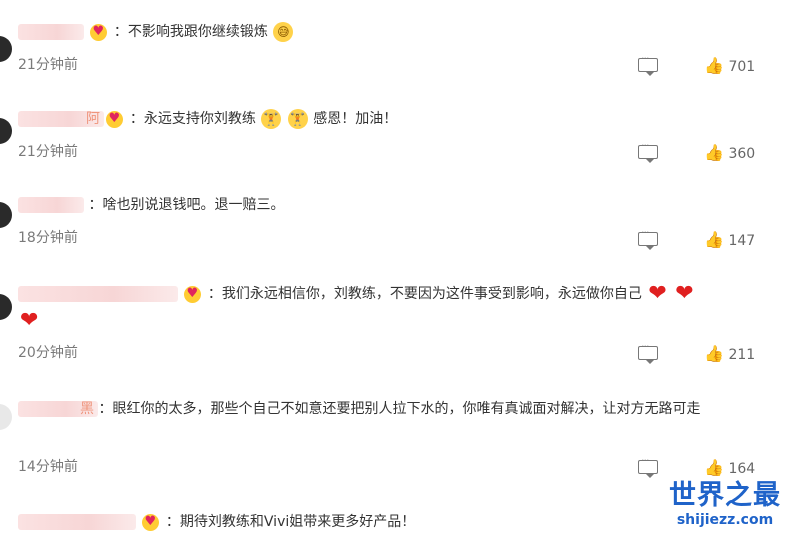 Image resolution: width=791 pixels, height=539 pixels. I want to click on like-button: 👍 164, so click(729, 467).